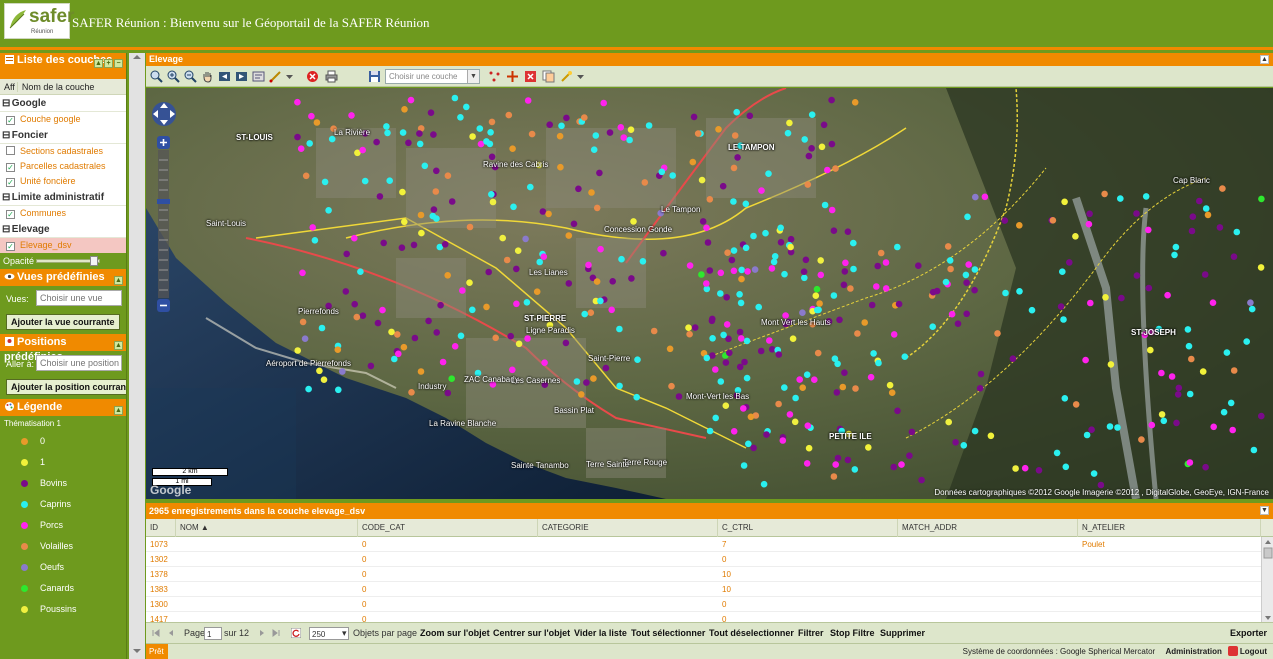 Image resolution: width=1273 pixels, height=659 pixels. I want to click on add-icon: +, so click(108, 63).